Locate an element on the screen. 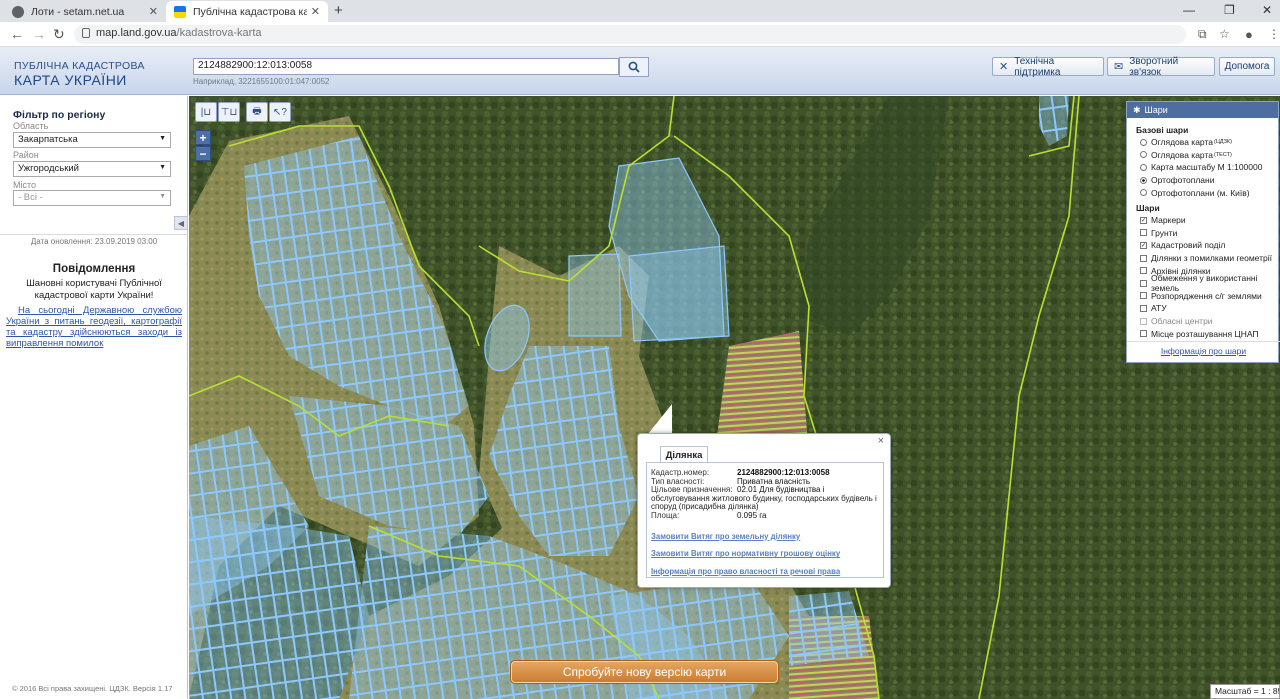 The image size is (1280, 699). feedback-button: ✉ Зворотний зв'язок is located at coordinates (1161, 67).